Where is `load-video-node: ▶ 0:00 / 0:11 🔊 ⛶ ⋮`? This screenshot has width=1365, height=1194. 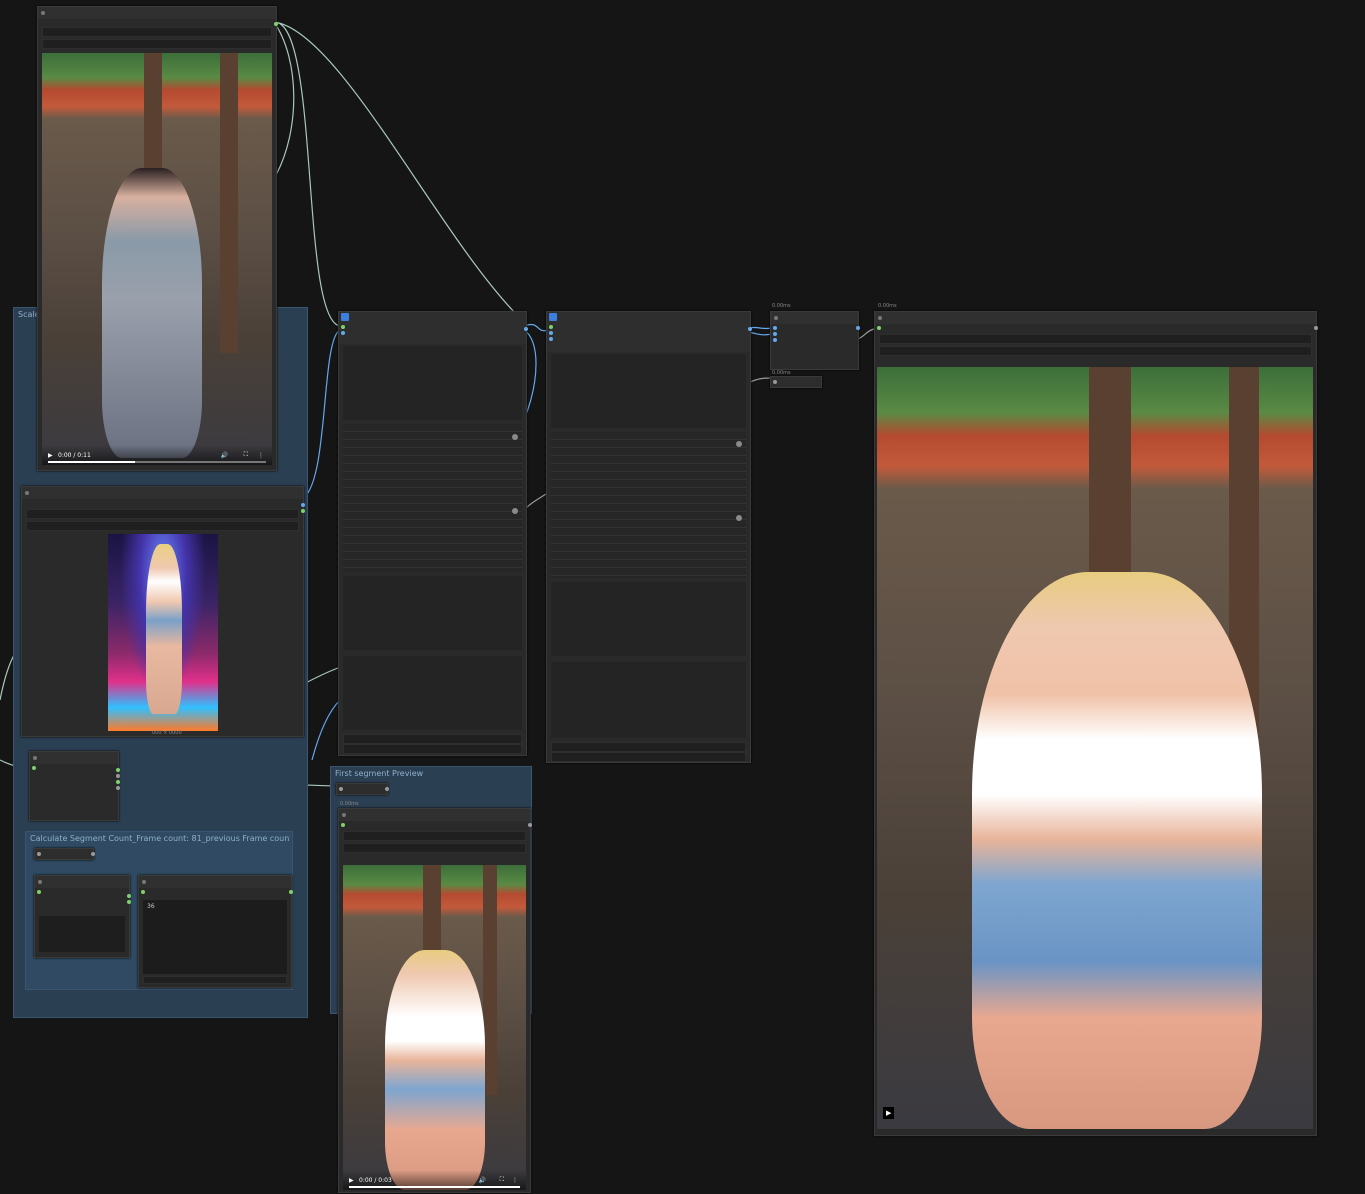
load-video-node: ▶ 0:00 / 0:11 🔊 ⛶ ⋮ is located at coordinates (157, 238).